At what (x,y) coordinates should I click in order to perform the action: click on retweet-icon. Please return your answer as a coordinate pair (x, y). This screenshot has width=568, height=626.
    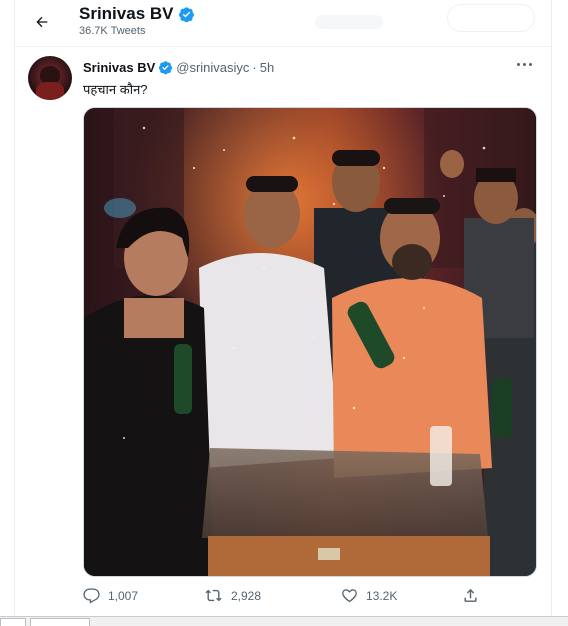
    Looking at the image, I should click on (213, 595).